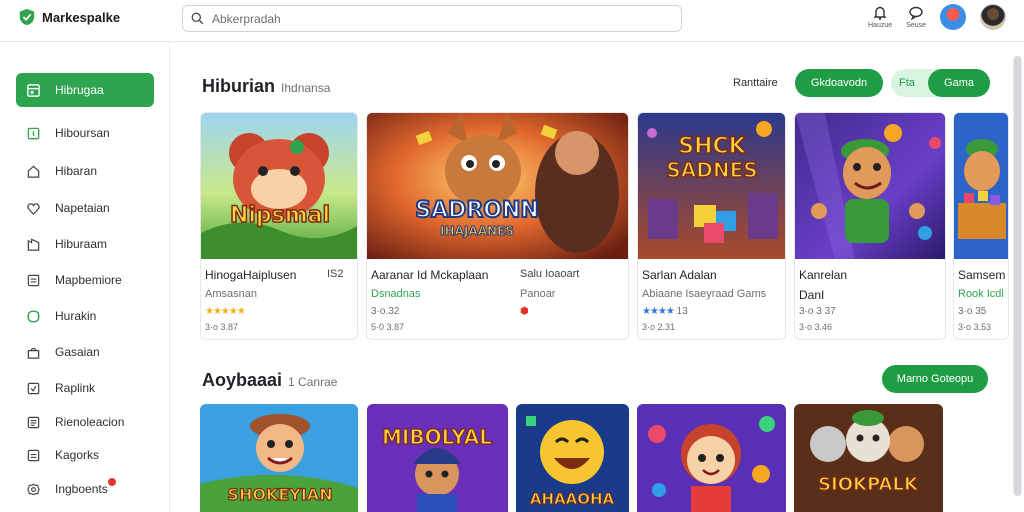  I want to click on card-stats-secondary: 3·o 3.46, so click(816, 327).